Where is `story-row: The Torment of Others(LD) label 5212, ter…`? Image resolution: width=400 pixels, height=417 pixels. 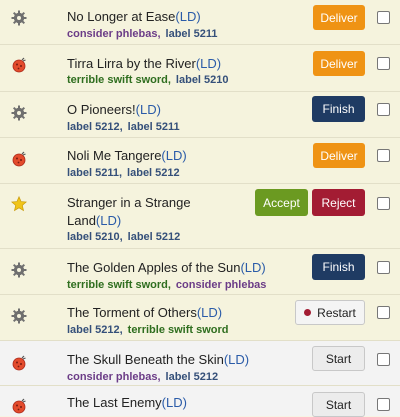 story-row: The Torment of Others(LD) label 5212, ter… is located at coordinates (200, 318).